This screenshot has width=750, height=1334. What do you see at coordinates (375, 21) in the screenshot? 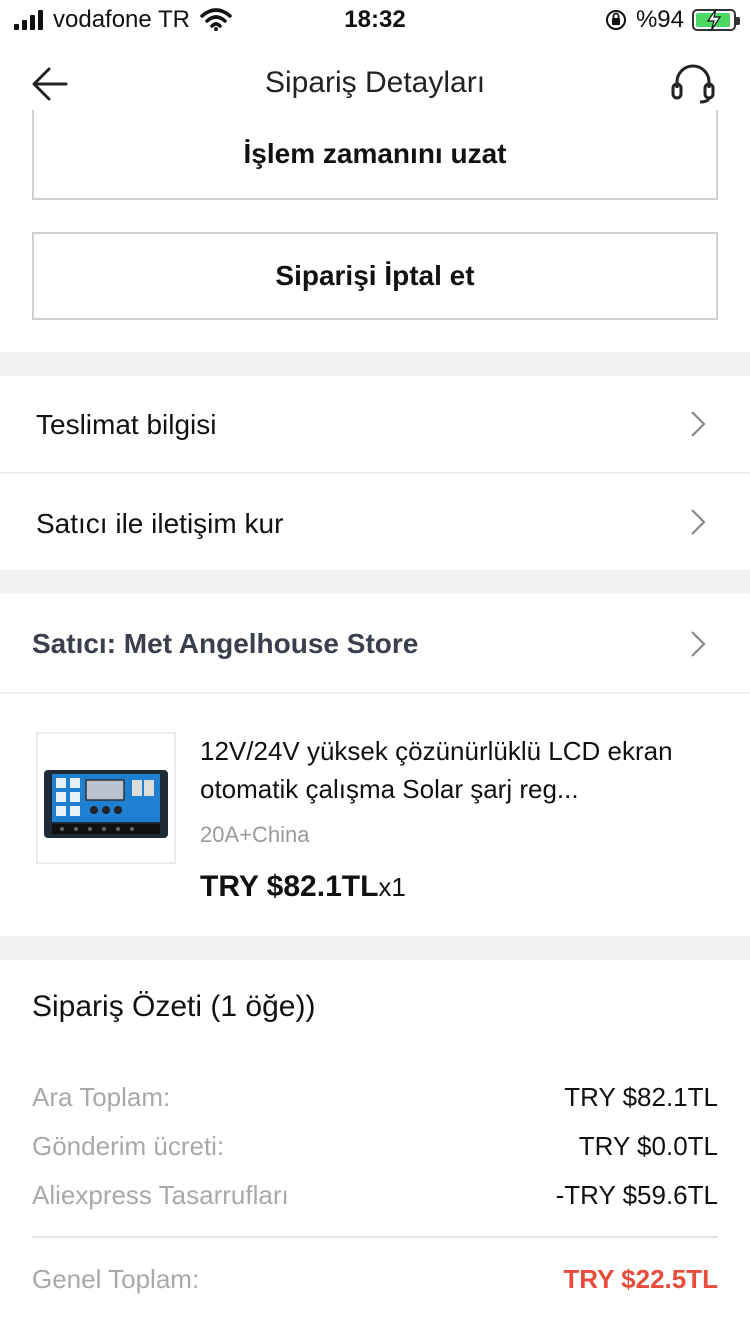
I see `status-bar: vodafone TR 18:32 %94` at bounding box center [375, 21].